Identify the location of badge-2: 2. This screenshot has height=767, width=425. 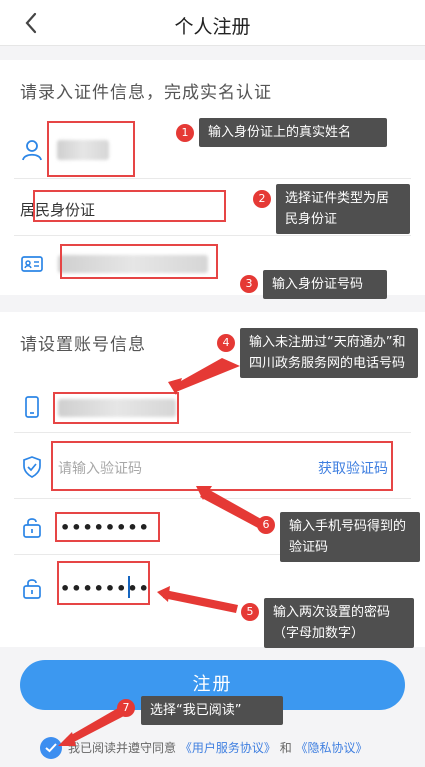
(262, 199).